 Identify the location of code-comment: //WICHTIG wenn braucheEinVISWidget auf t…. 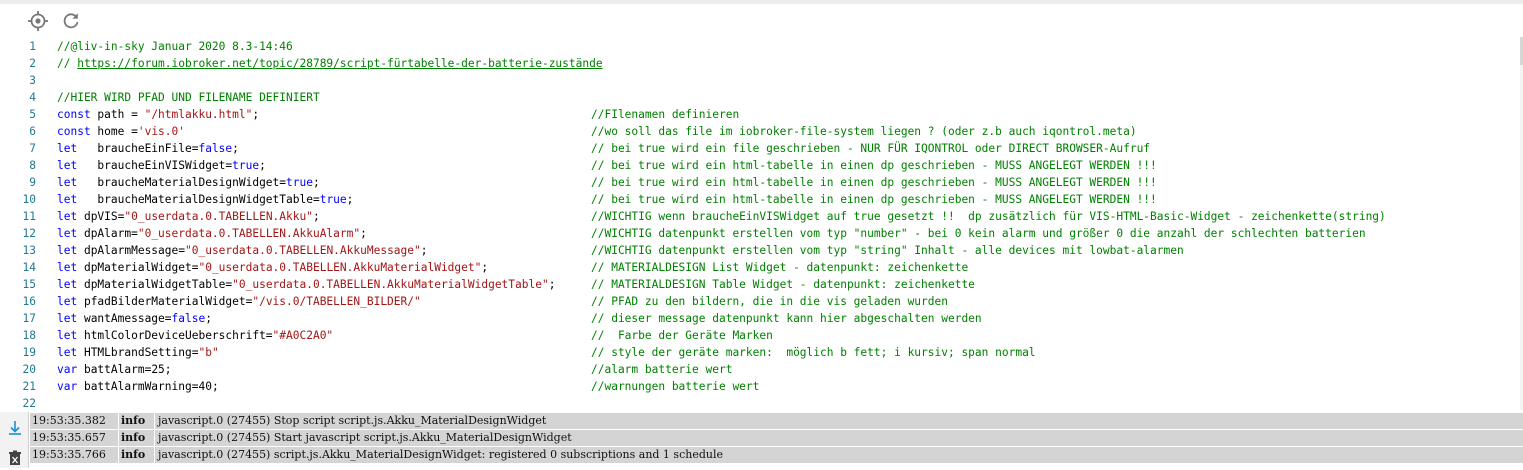
(988, 216).